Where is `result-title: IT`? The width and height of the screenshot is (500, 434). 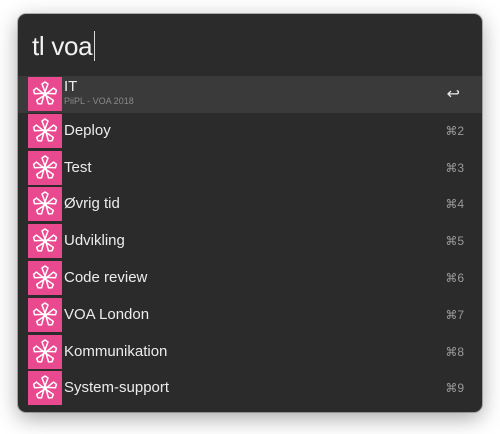
result-title: IT is located at coordinates (71, 86).